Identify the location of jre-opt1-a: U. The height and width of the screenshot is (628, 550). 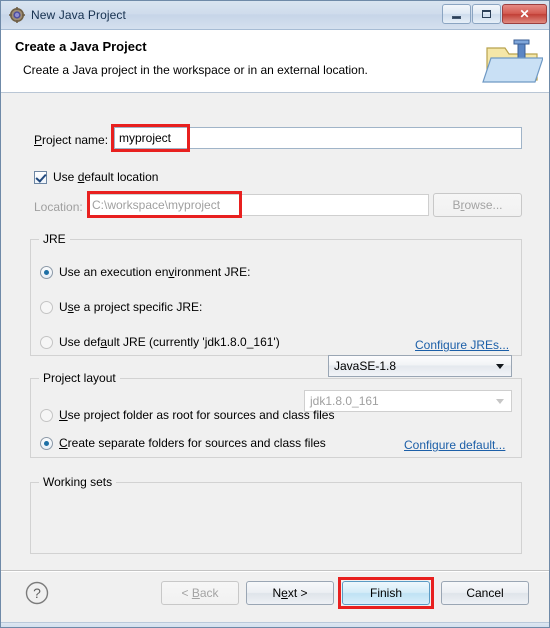
(63, 307).